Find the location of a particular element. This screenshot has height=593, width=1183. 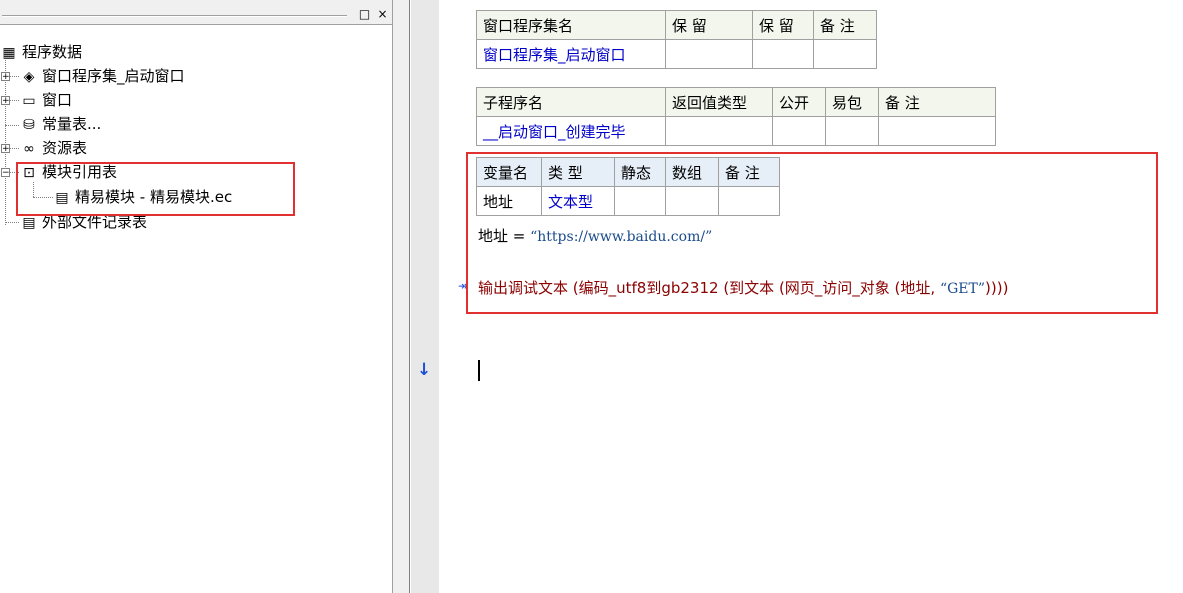

tree-item-external-files: ▤ 外部文件记录表 is located at coordinates (83, 222).